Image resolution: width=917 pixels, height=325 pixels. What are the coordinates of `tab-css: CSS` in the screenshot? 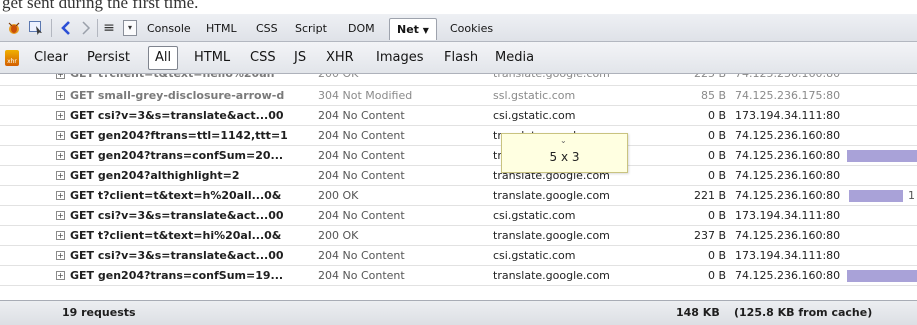 It's located at (267, 29).